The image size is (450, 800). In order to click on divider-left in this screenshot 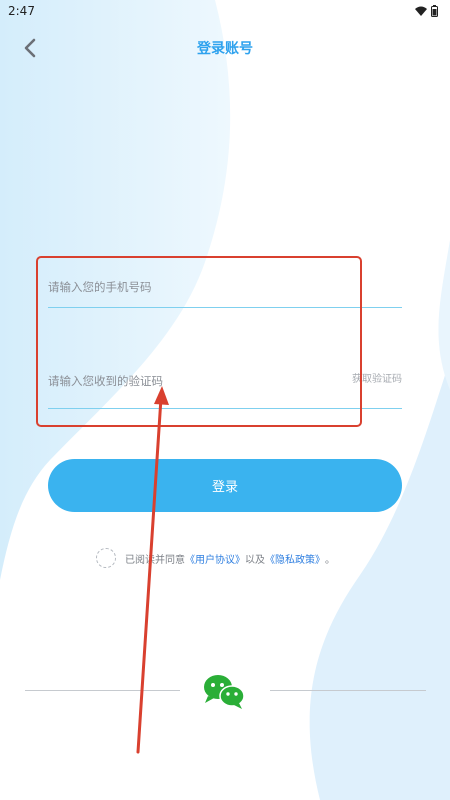, I will do `click(102, 690)`.